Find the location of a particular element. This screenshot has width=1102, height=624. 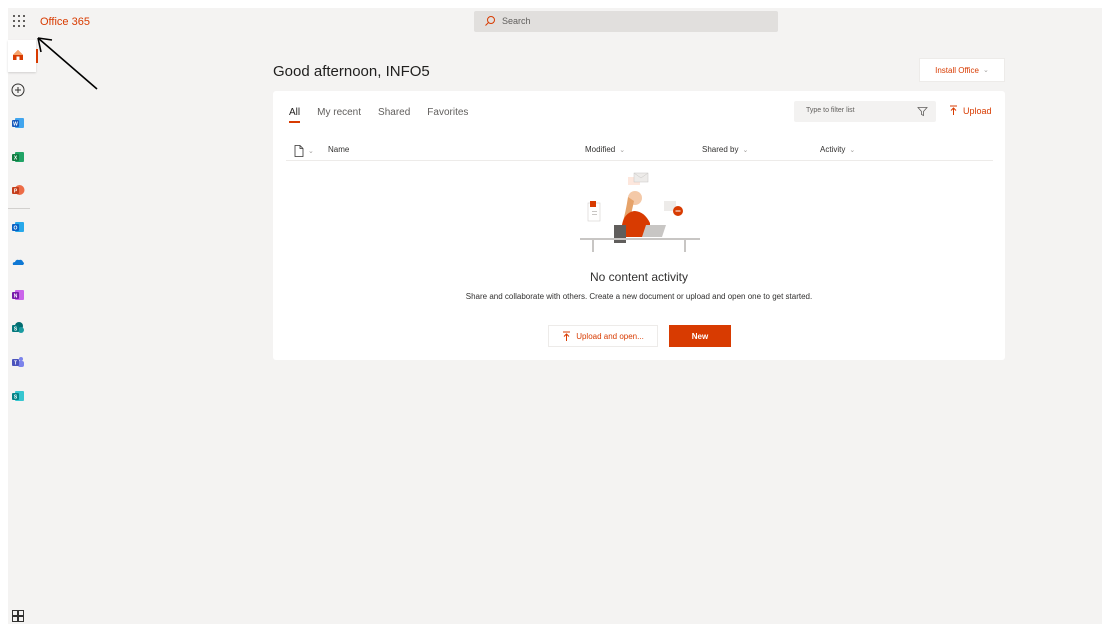

new-button: New is located at coordinates (700, 336).